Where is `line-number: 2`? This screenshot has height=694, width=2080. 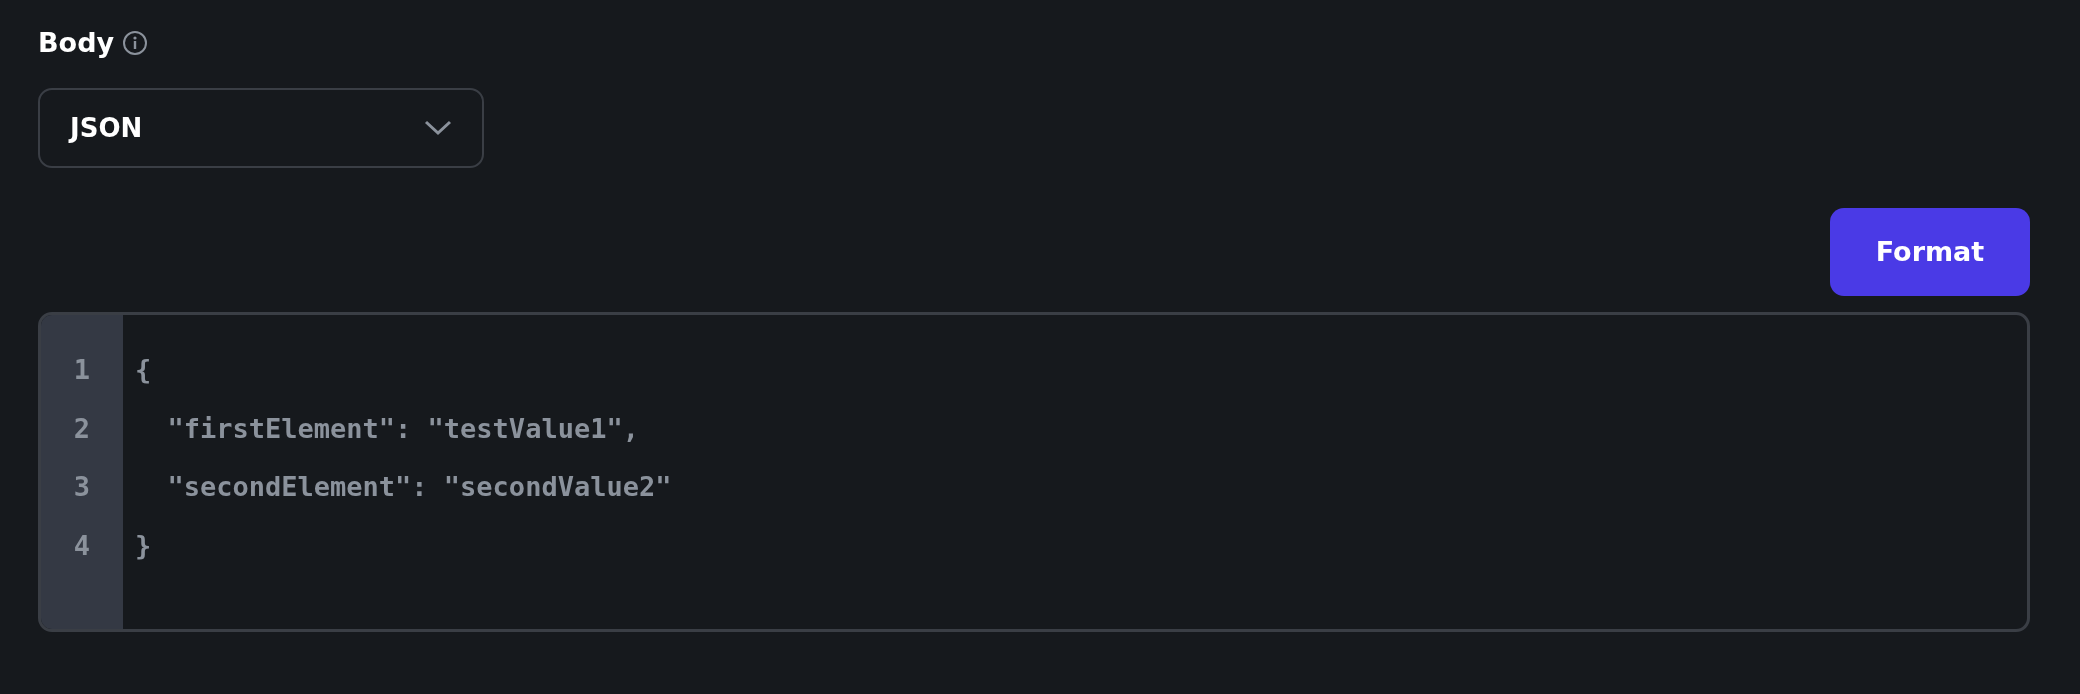
line-number: 2 is located at coordinates (82, 428).